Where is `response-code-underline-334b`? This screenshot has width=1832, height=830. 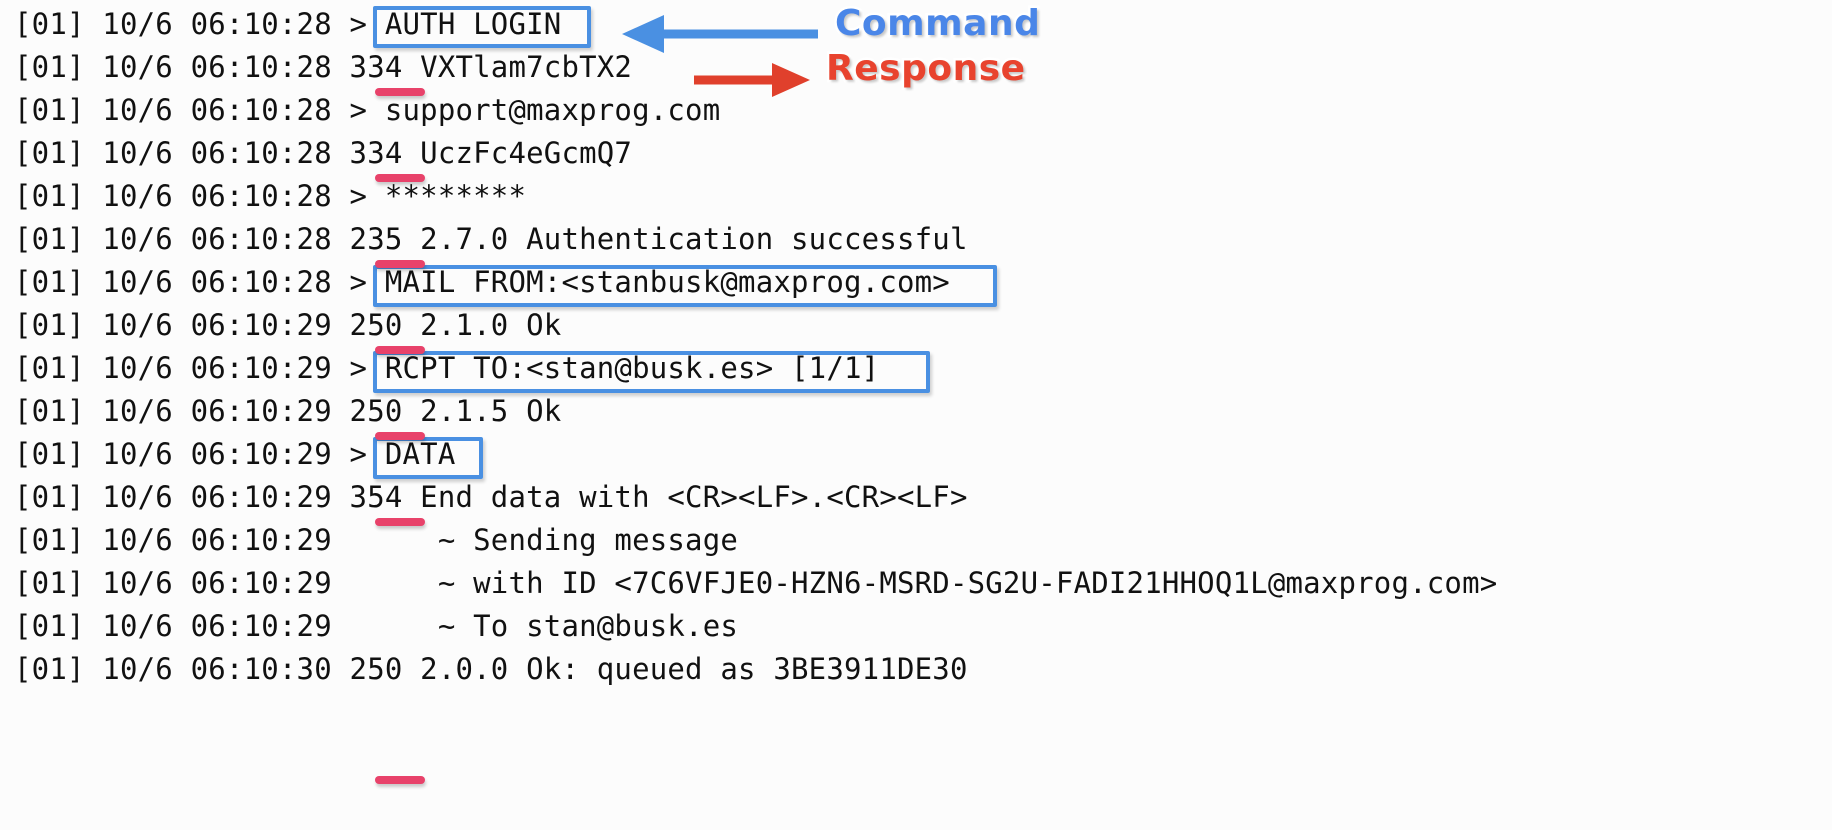 response-code-underline-334b is located at coordinates (400, 178).